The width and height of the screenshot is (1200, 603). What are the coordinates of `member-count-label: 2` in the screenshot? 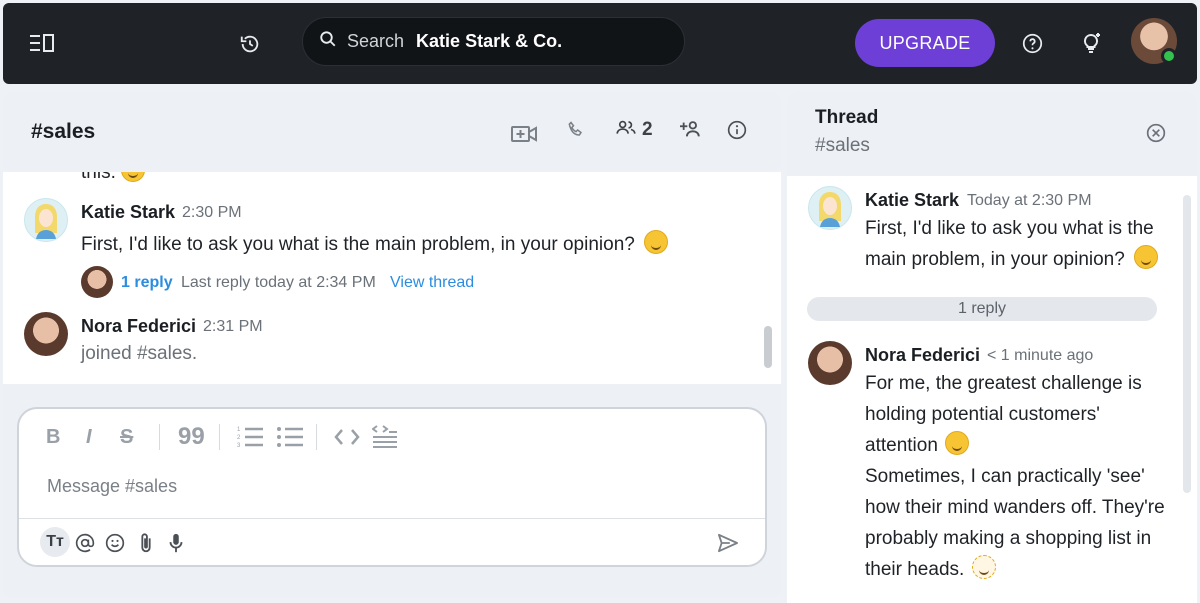 It's located at (647, 129).